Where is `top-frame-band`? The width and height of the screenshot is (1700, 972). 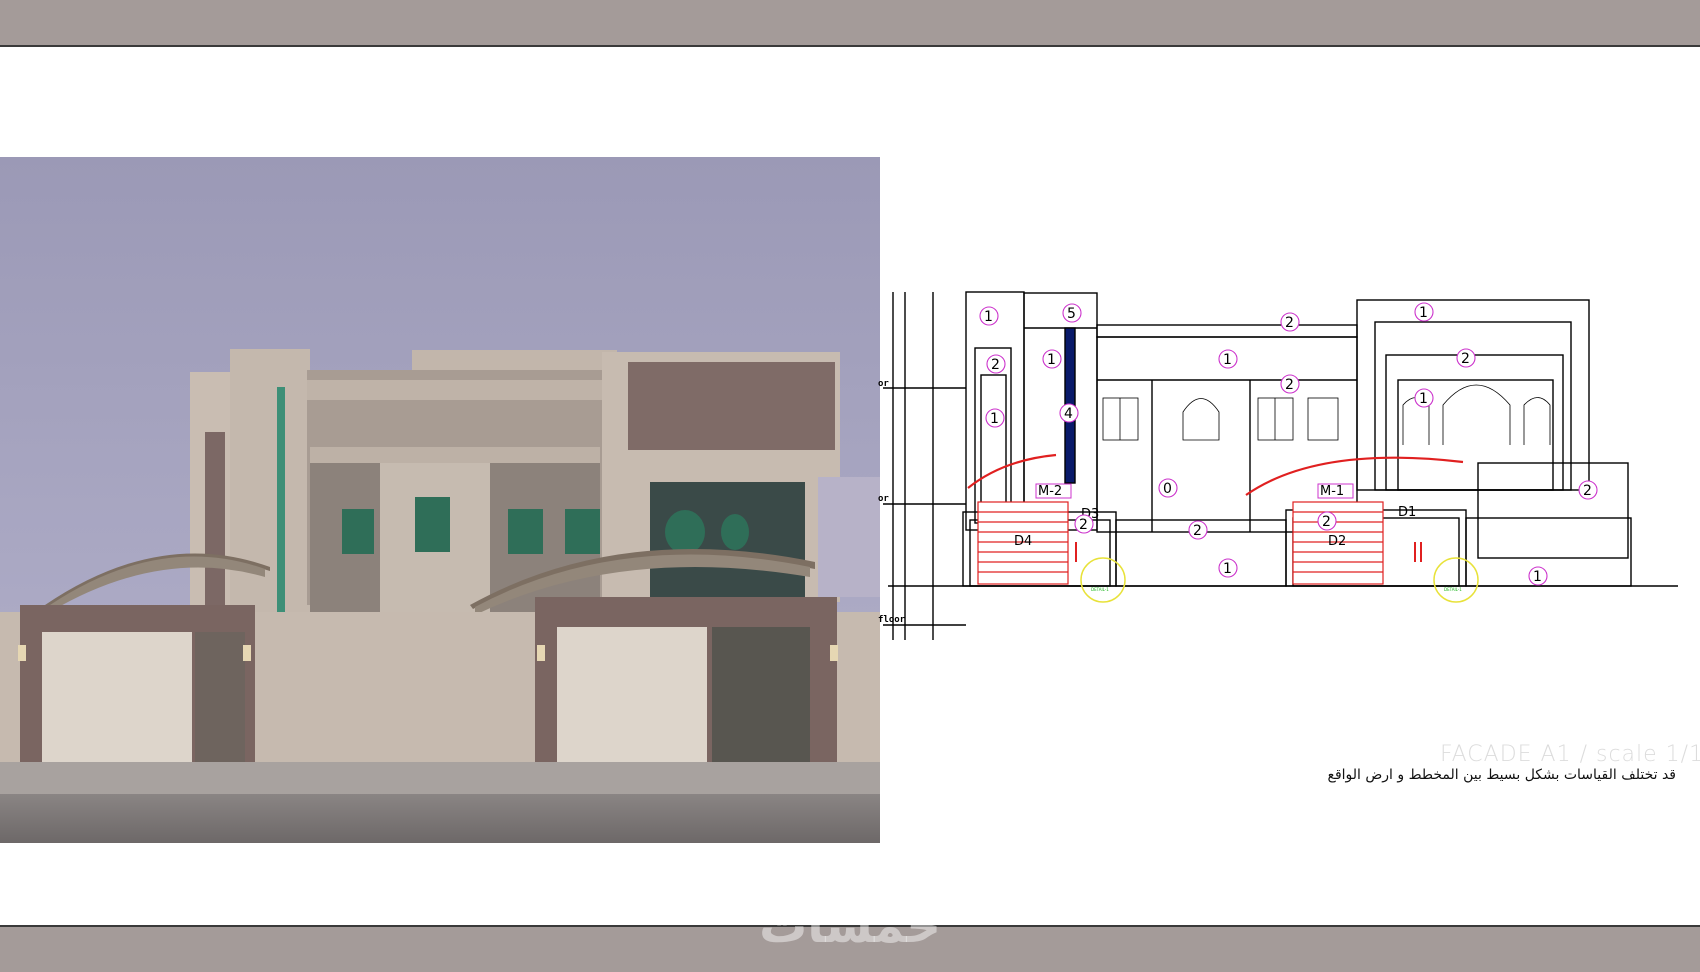
top-frame-band is located at coordinates (850, 23).